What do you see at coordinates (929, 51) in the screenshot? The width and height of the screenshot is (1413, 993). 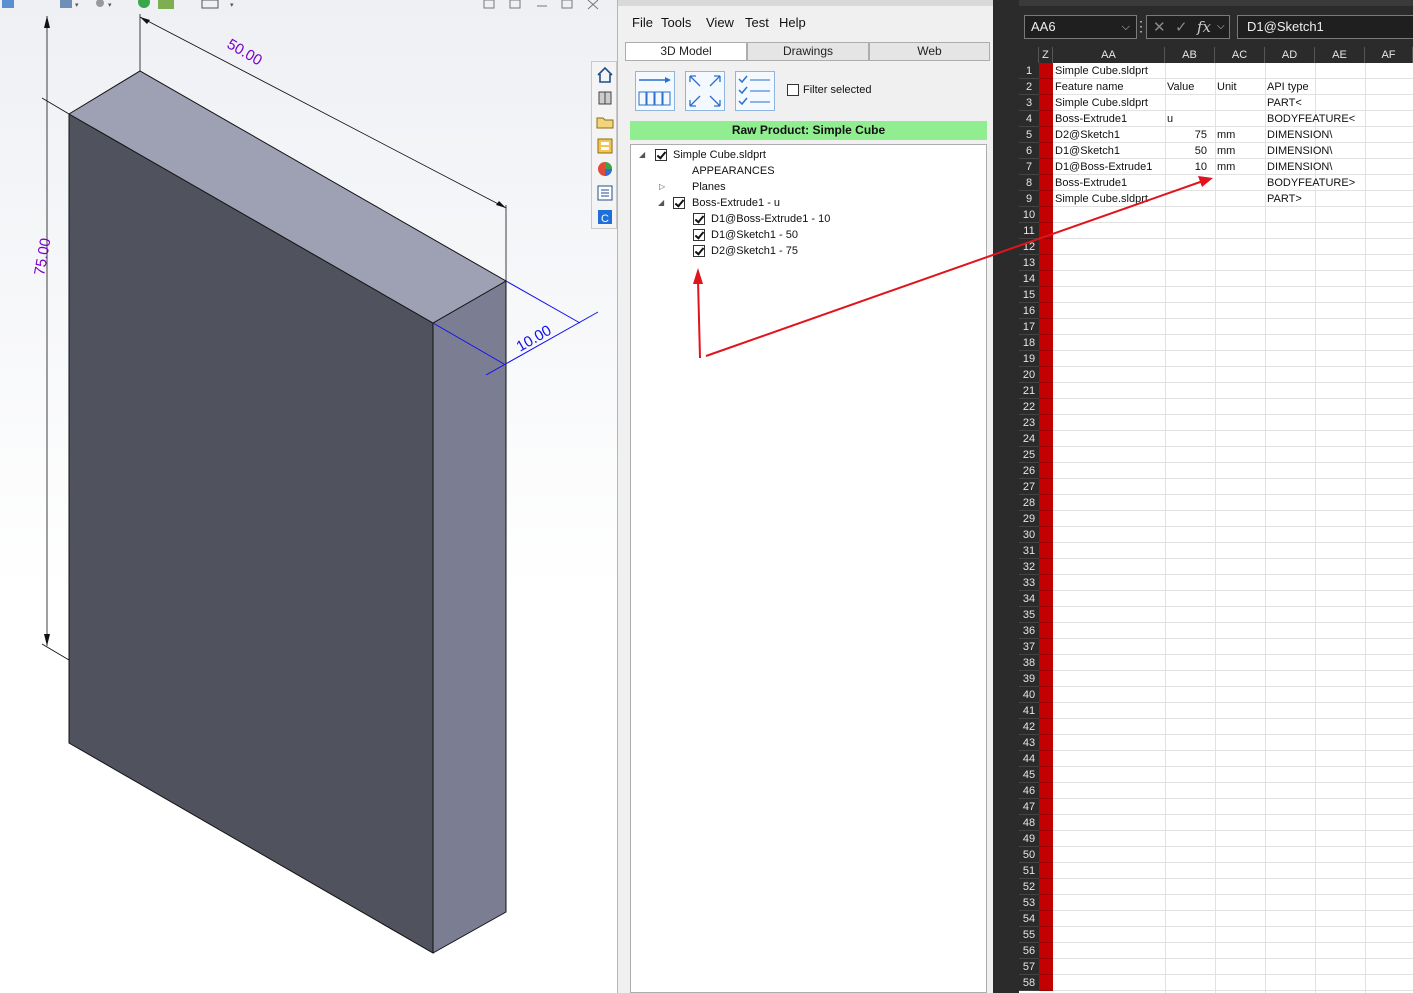 I see `tab-web: Web` at bounding box center [929, 51].